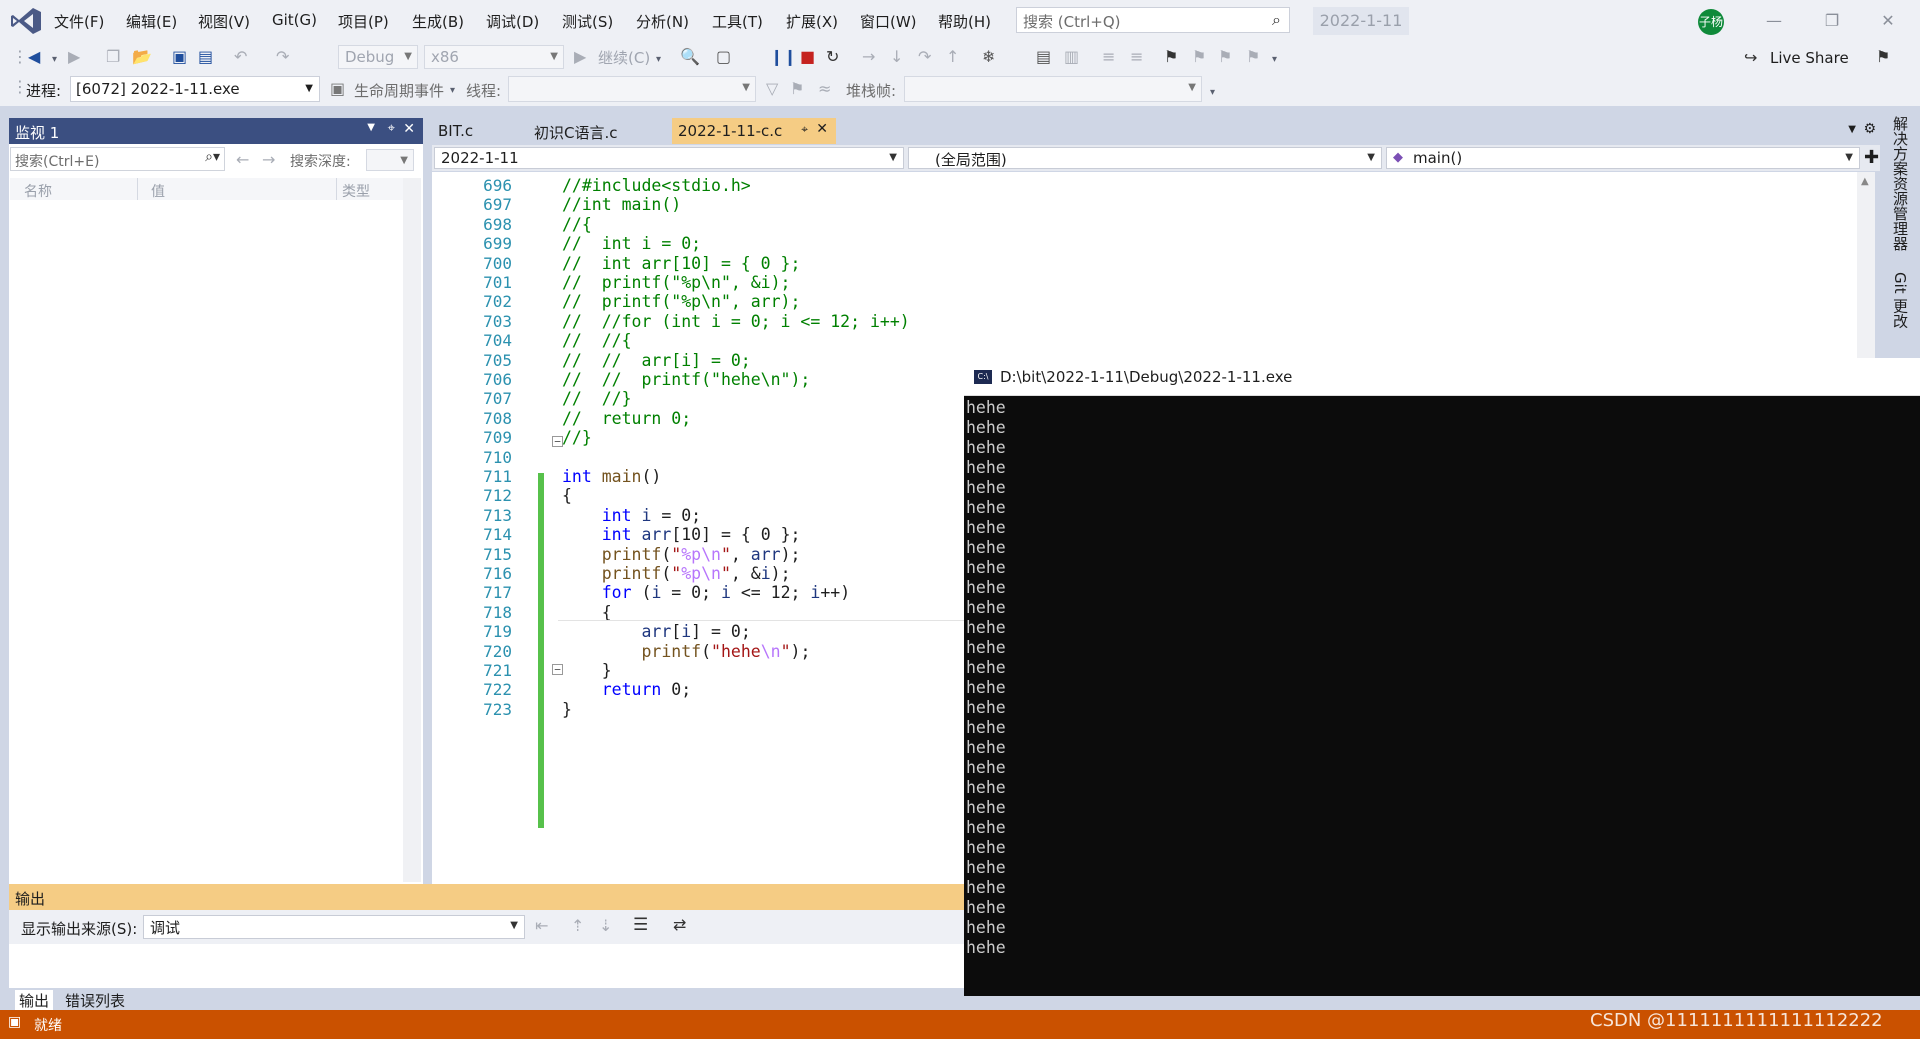 This screenshot has height=1039, width=1920. I want to click on search-depth-combo: ▼, so click(390, 160).